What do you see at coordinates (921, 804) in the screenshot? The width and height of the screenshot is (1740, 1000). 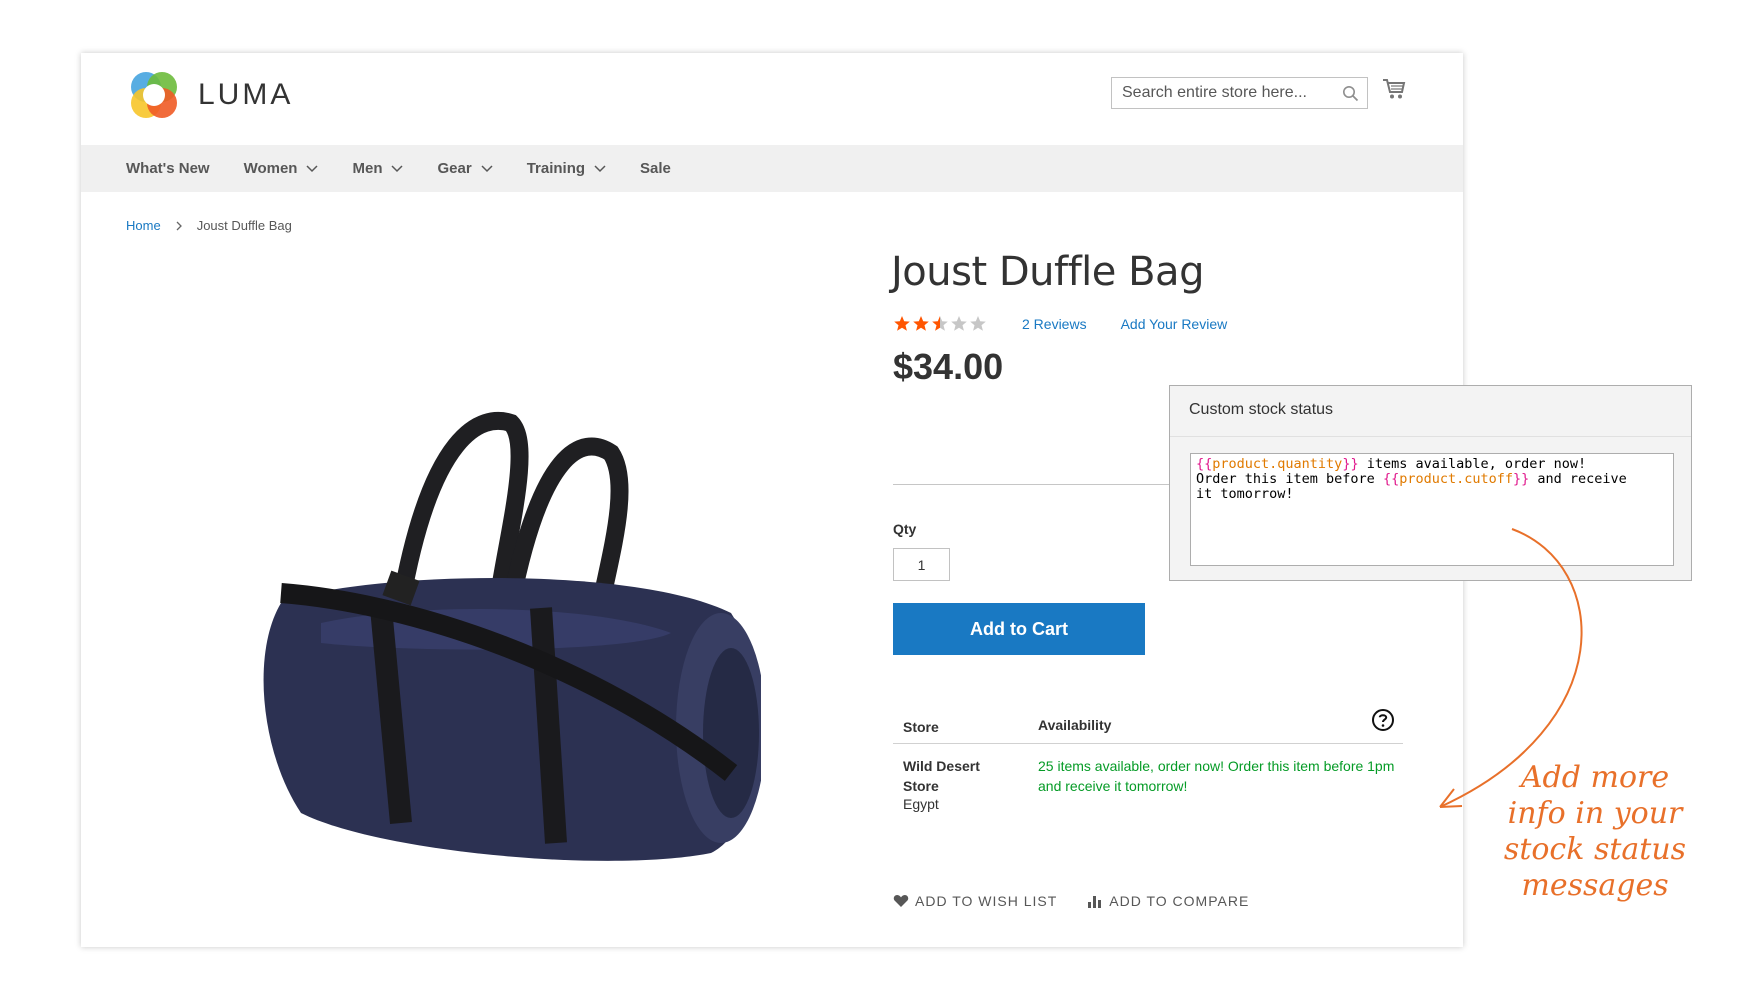 I see `store-country: Egypt` at bounding box center [921, 804].